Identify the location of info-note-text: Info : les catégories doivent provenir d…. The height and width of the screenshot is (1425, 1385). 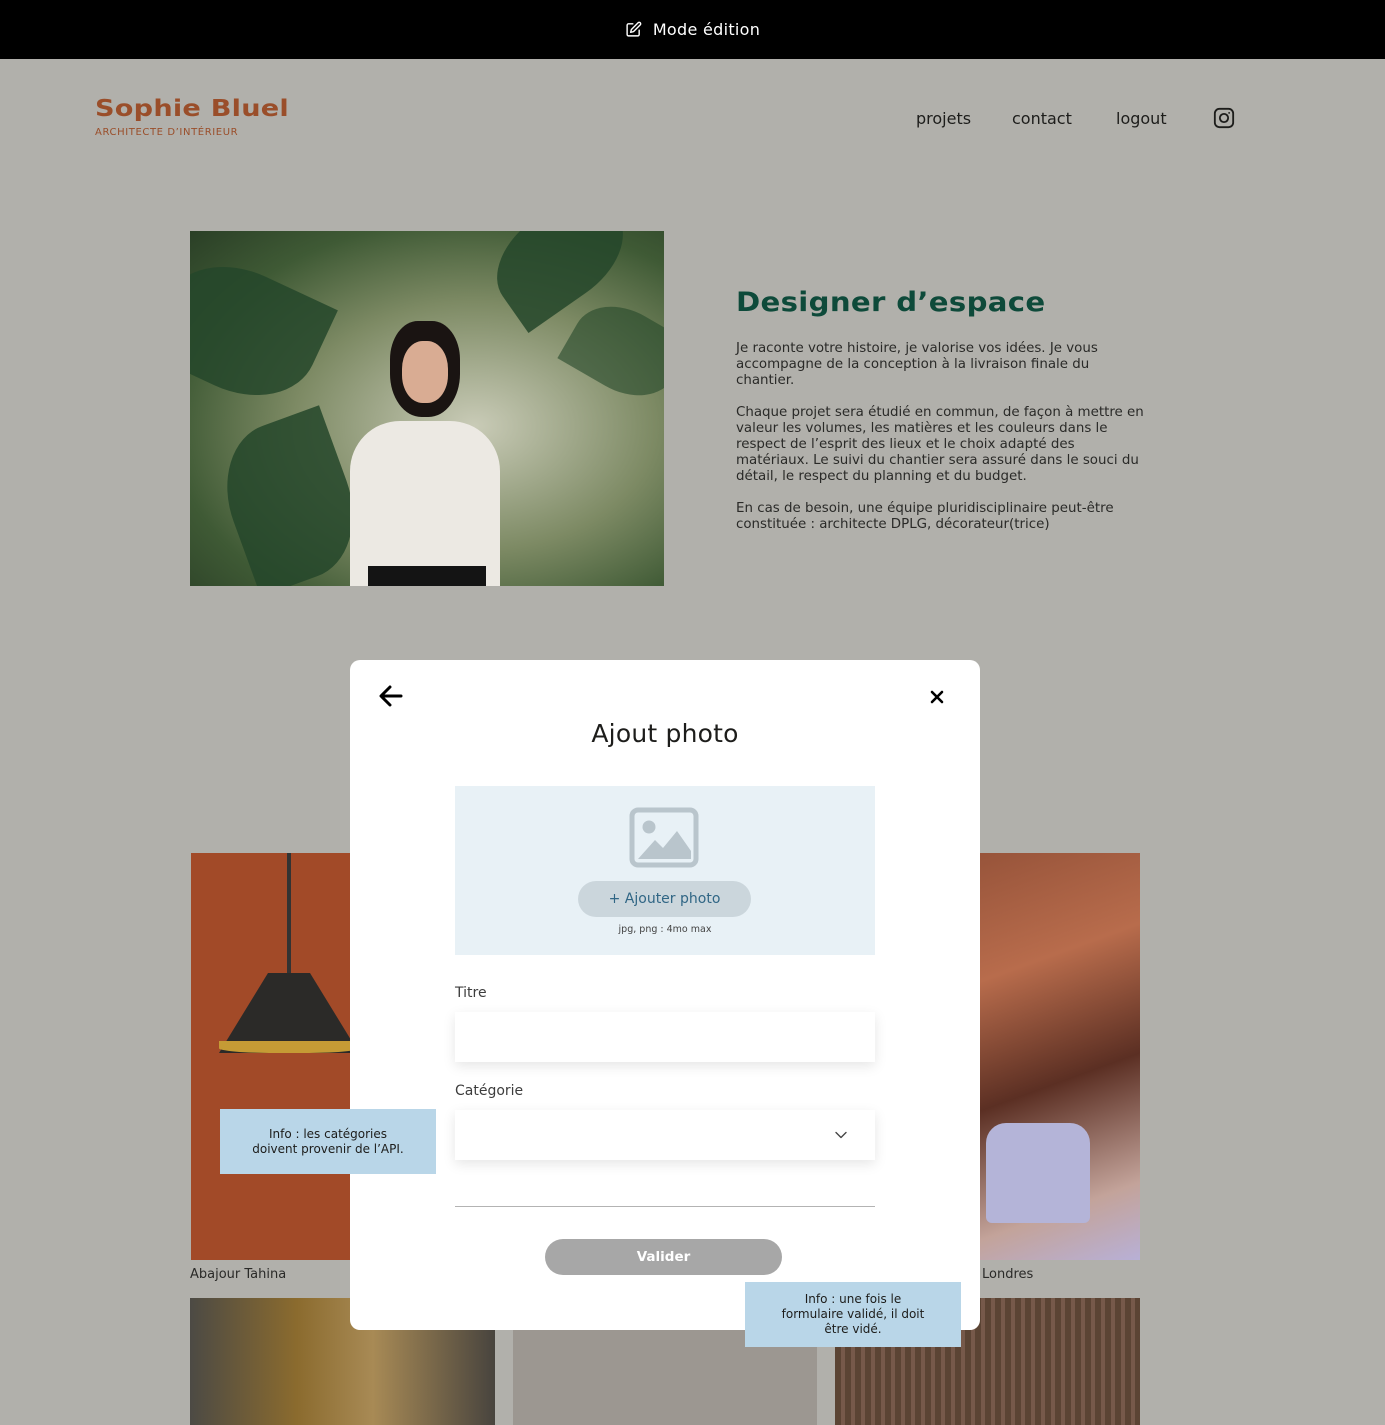
(328, 1141).